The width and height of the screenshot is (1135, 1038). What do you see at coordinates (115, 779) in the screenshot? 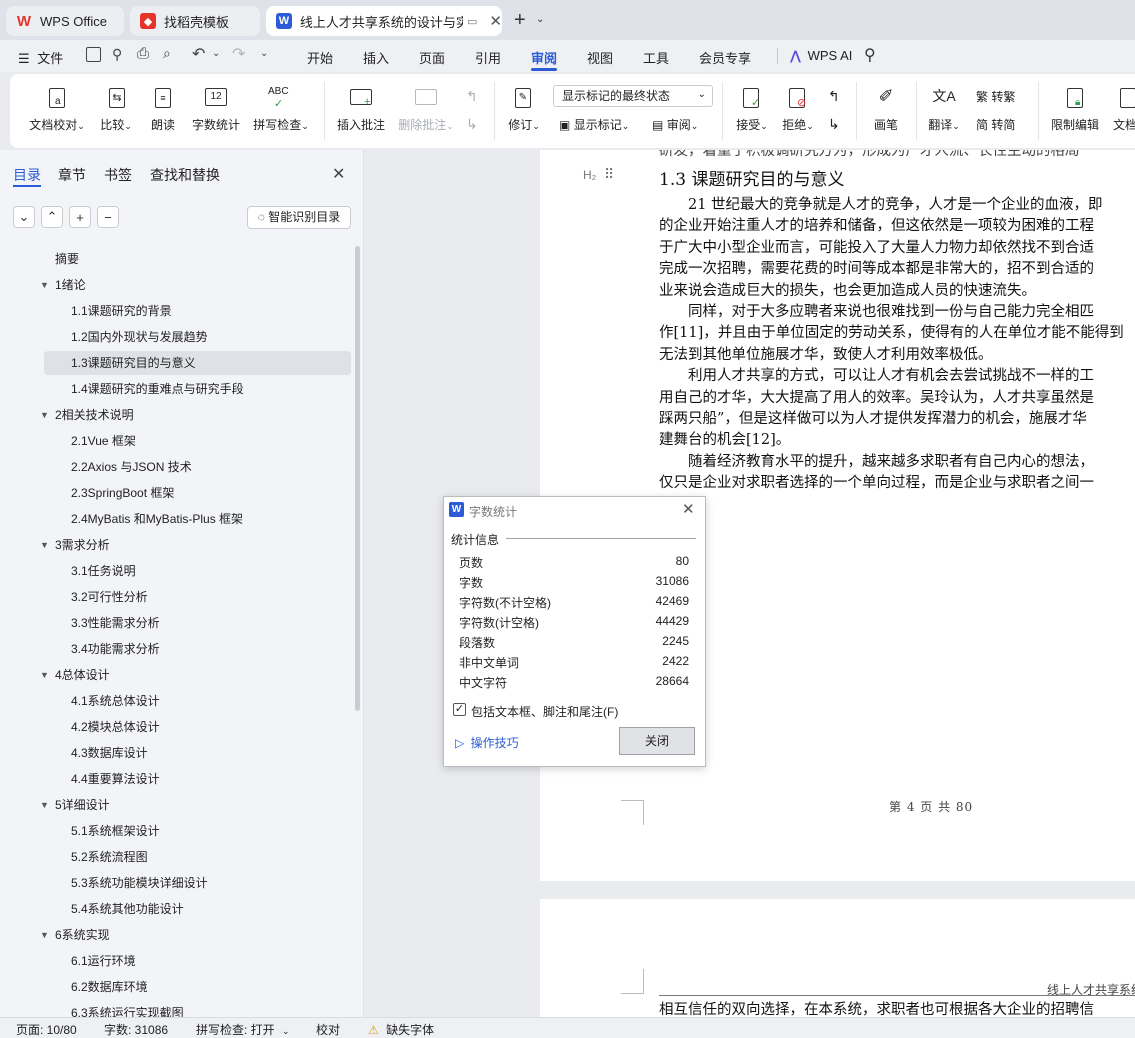
I see `toc-item: 4.4重要算法设计` at bounding box center [115, 779].